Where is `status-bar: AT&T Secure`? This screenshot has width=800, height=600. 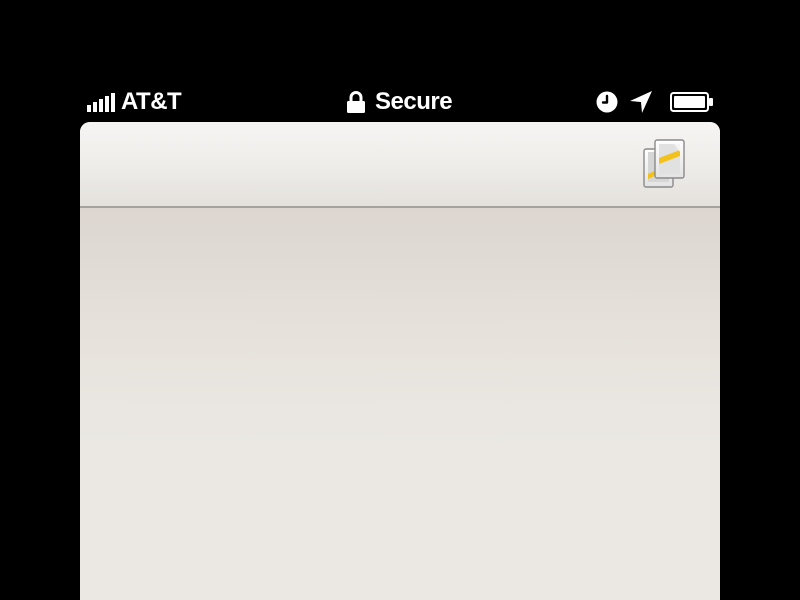 status-bar: AT&T Secure is located at coordinates (400, 101).